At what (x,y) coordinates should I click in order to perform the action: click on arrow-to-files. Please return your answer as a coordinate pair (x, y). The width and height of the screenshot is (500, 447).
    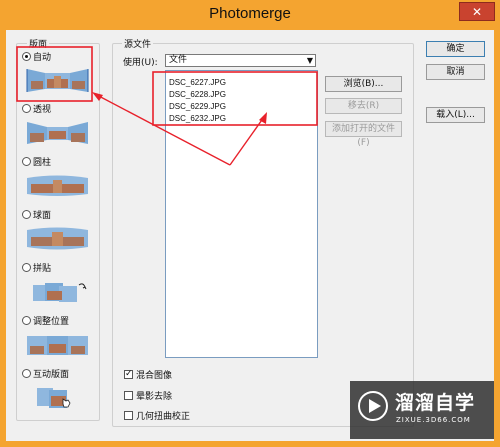
    Looking at the image, I should click on (247, 141).